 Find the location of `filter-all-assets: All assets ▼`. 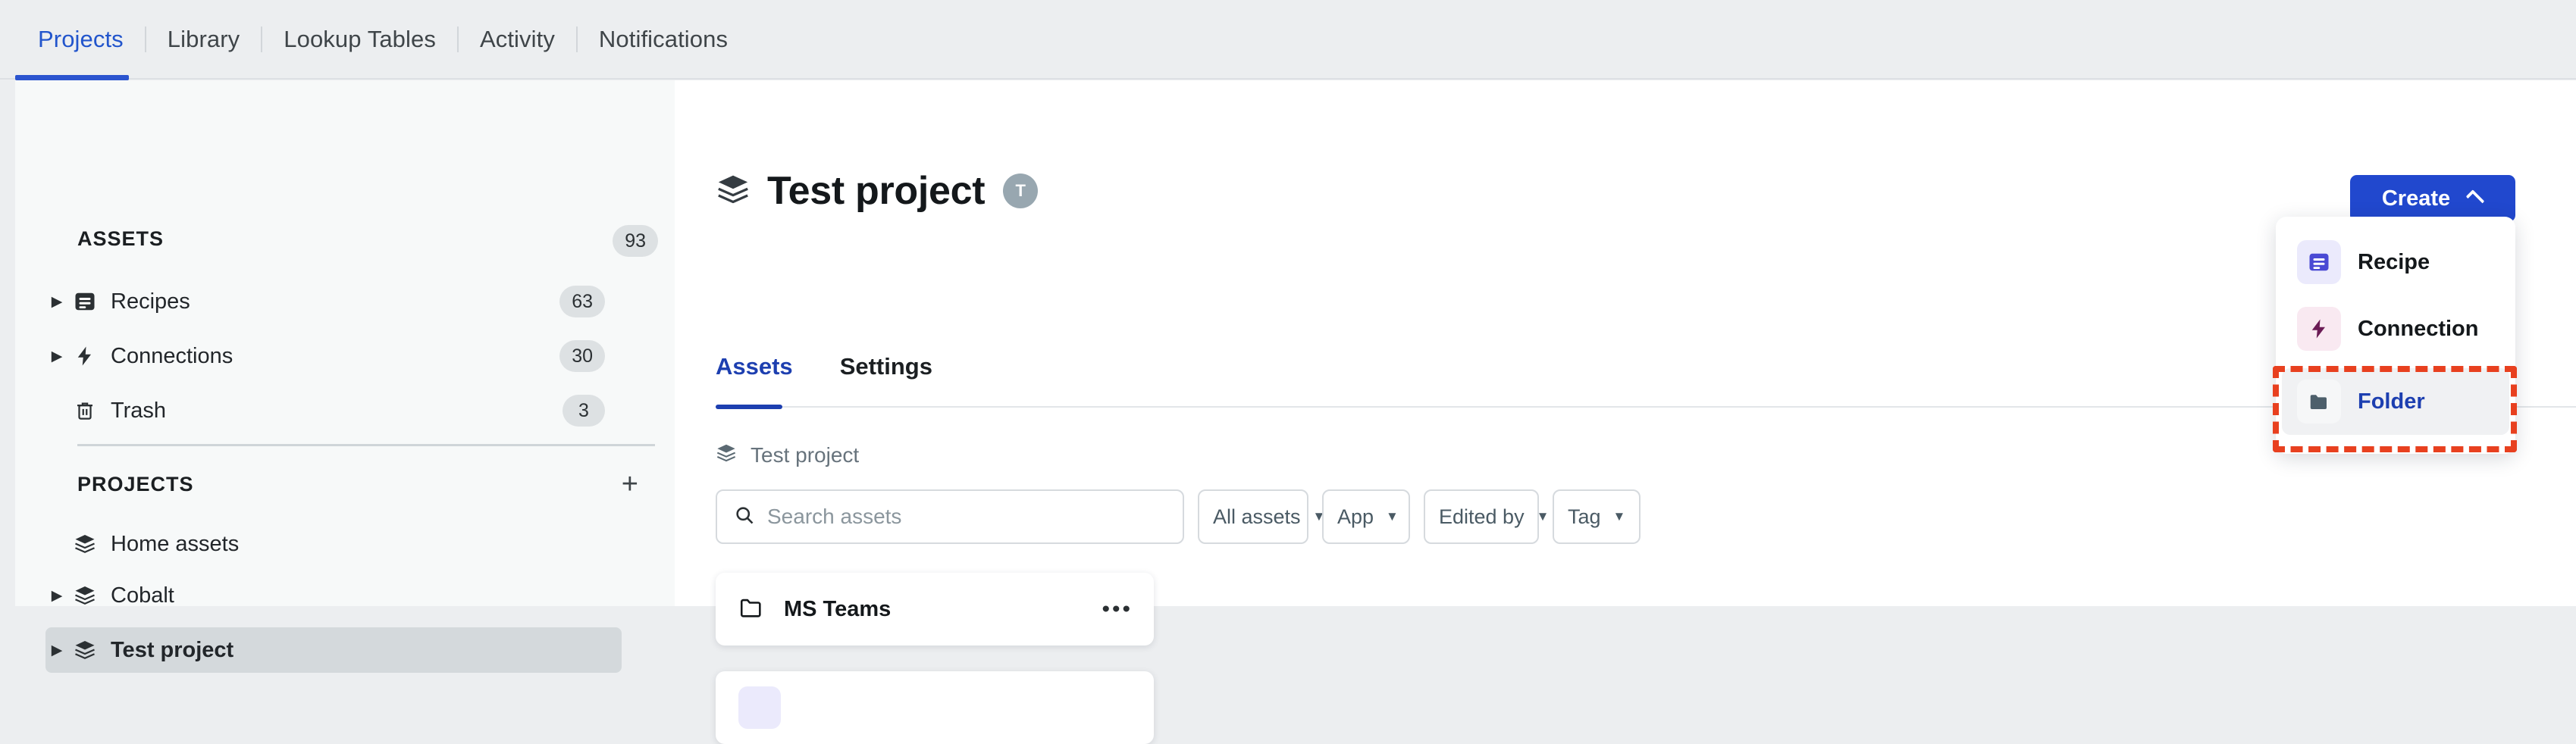

filter-all-assets: All assets ▼ is located at coordinates (1261, 516).